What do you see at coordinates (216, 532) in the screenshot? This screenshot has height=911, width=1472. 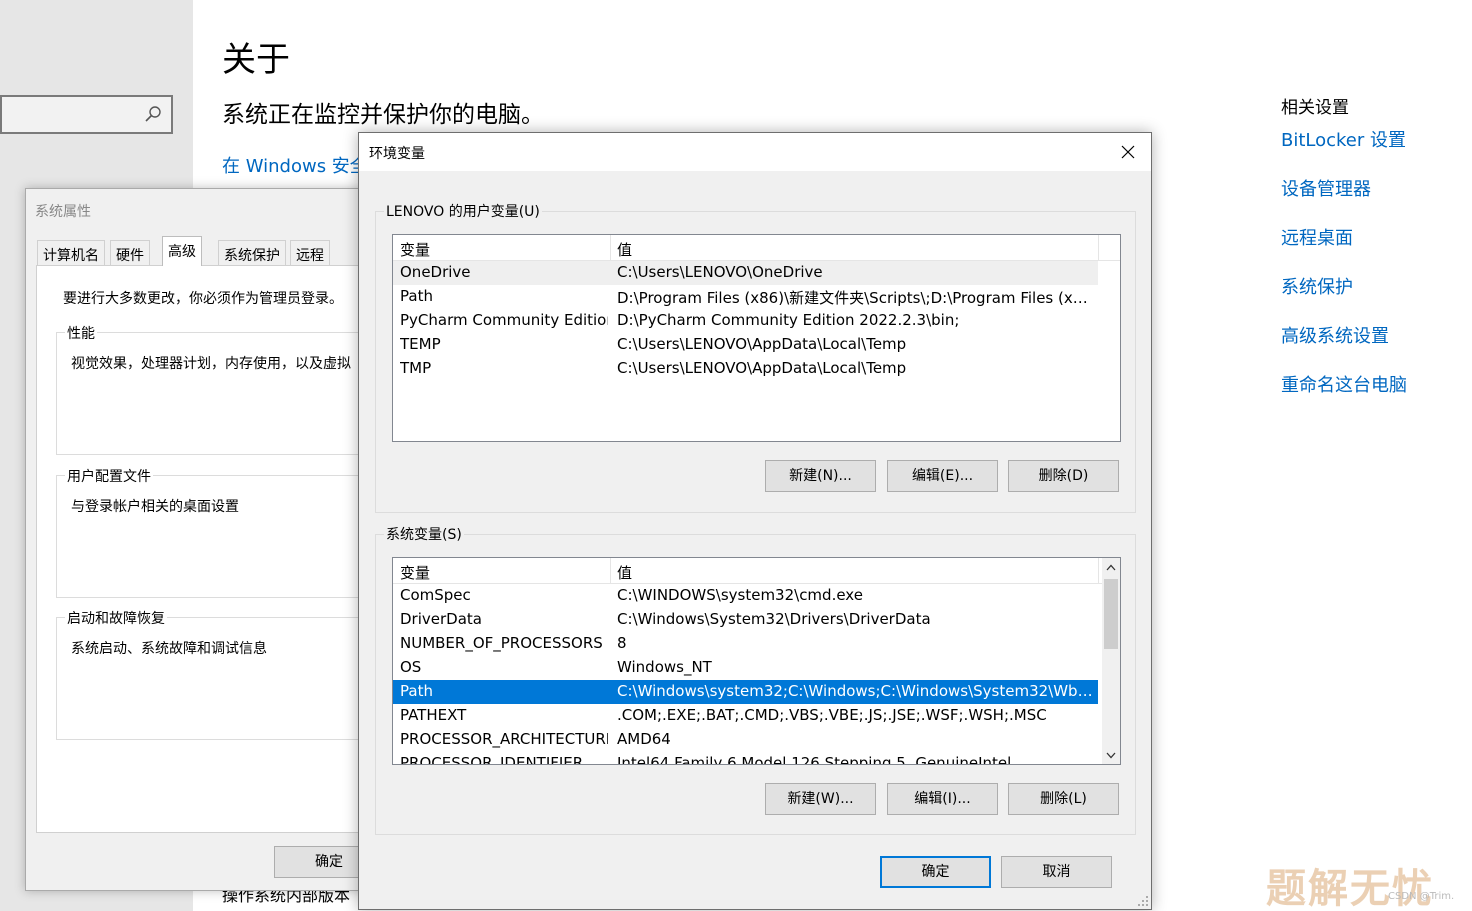 I see `user-profiles-group: 用户配置文件 与登录帐户相关的桌面设置` at bounding box center [216, 532].